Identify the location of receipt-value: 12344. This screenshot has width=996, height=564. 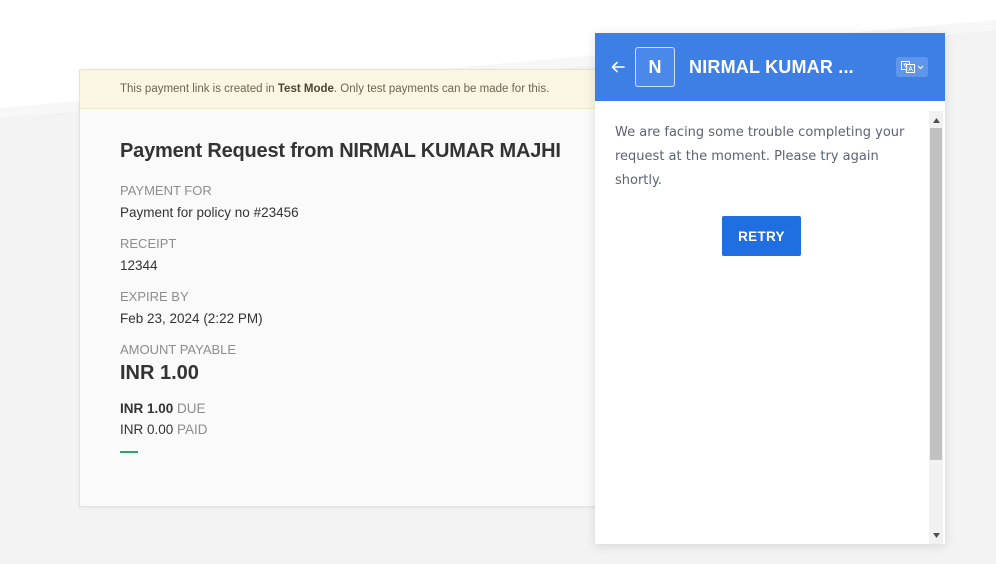
(139, 265).